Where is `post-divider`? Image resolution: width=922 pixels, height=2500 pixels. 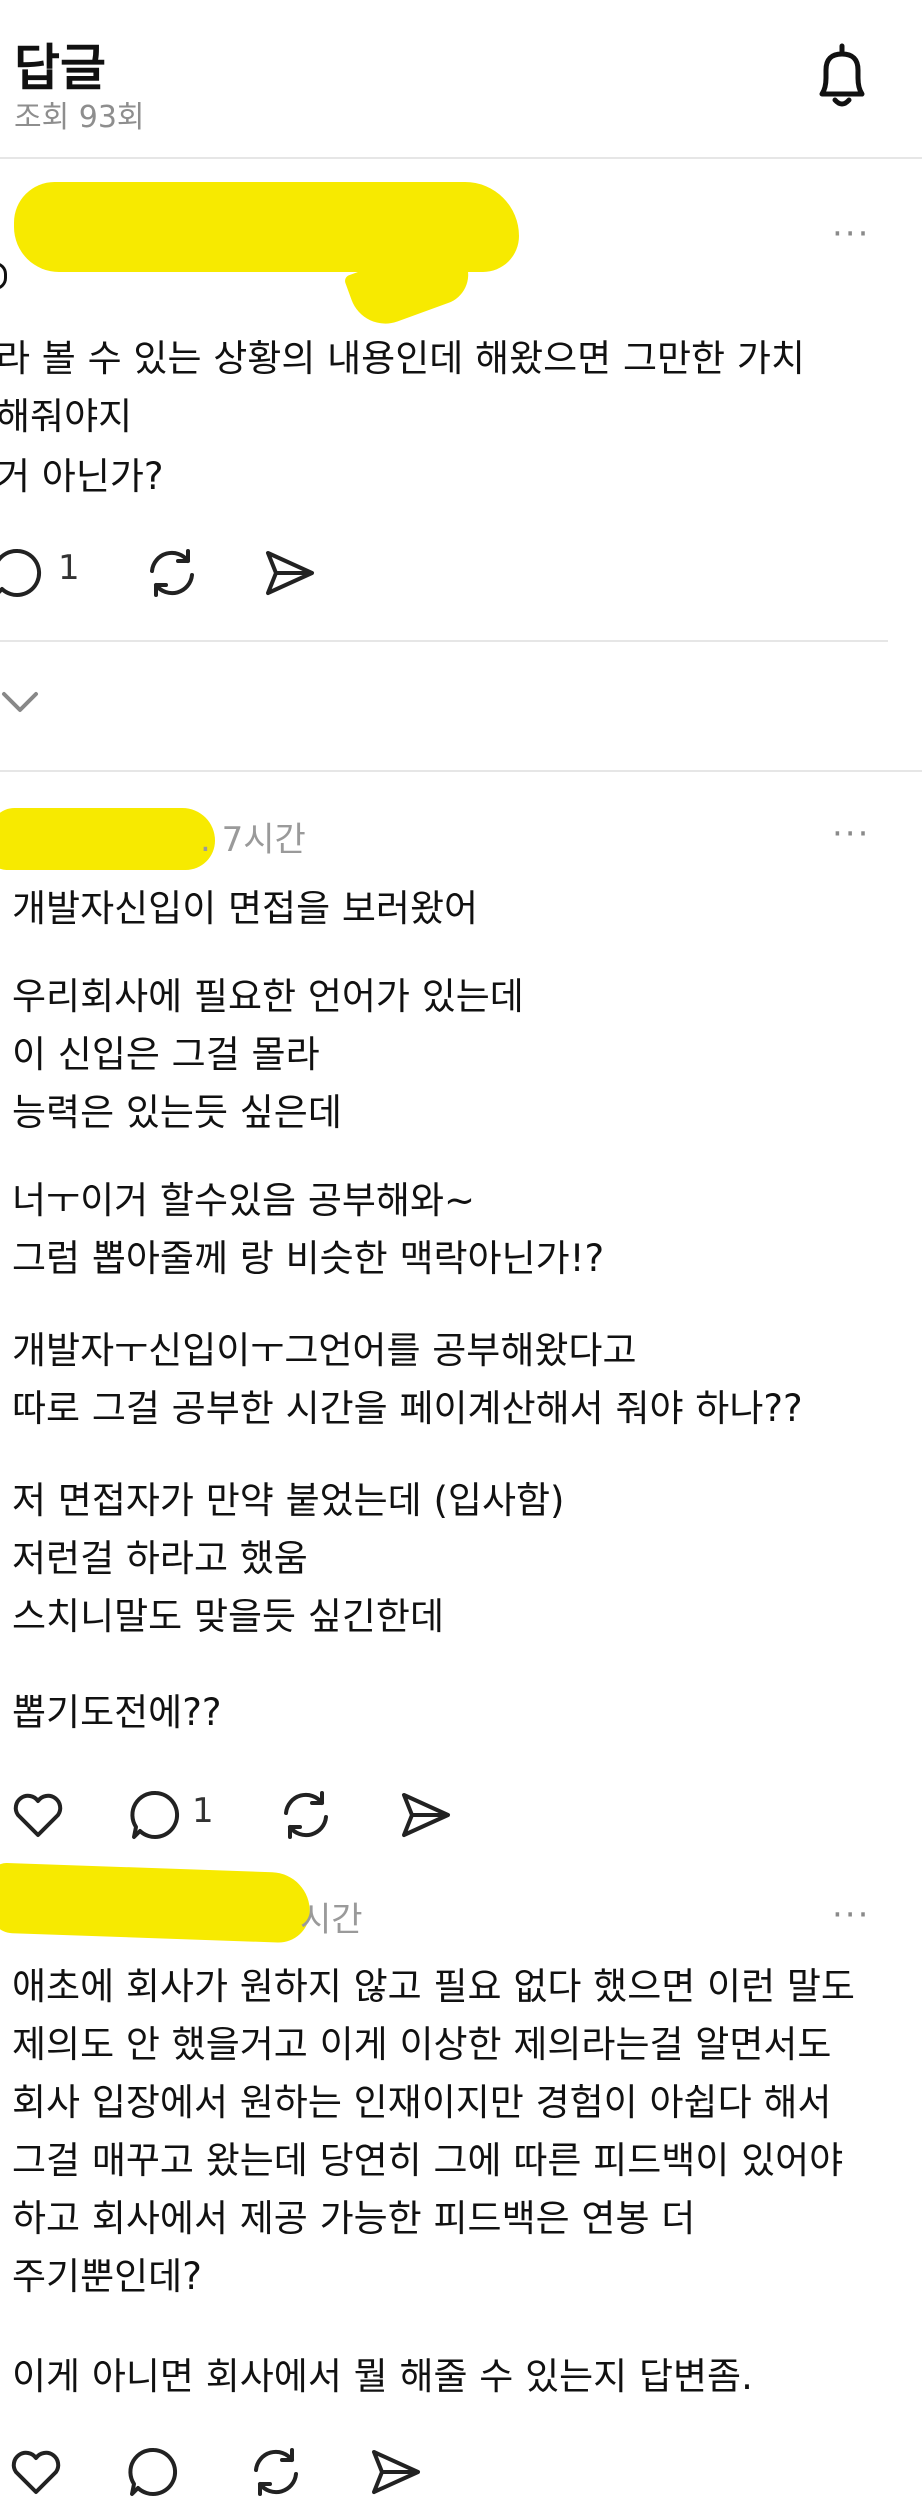 post-divider is located at coordinates (444, 641).